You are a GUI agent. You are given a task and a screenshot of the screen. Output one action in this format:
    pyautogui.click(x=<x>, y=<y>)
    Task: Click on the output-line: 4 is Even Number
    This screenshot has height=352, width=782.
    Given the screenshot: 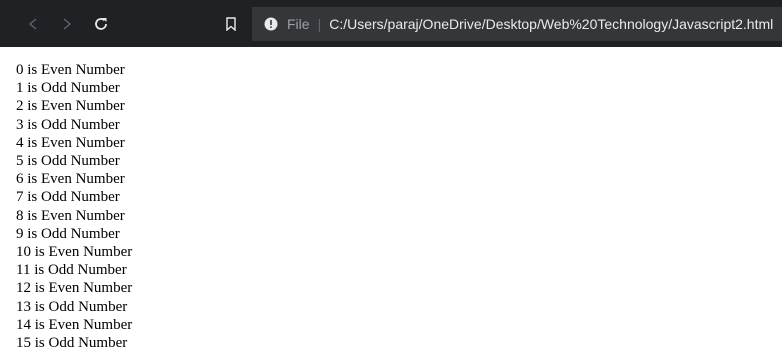 What is the action you would take?
    pyautogui.click(x=70, y=142)
    